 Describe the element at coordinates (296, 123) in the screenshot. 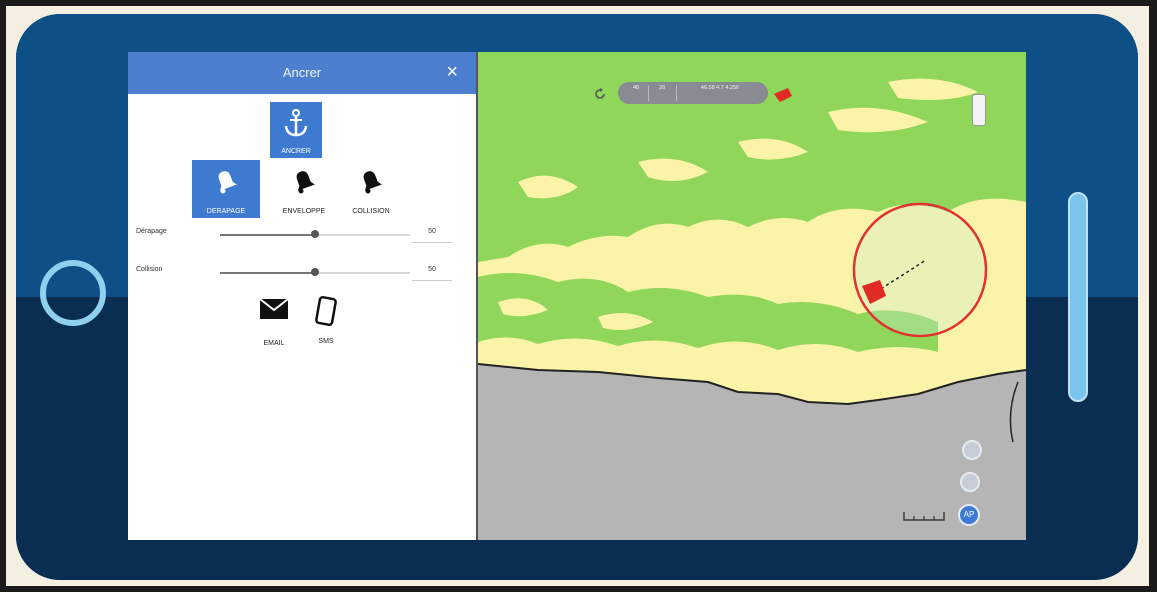

I see `anchor-icon` at that location.